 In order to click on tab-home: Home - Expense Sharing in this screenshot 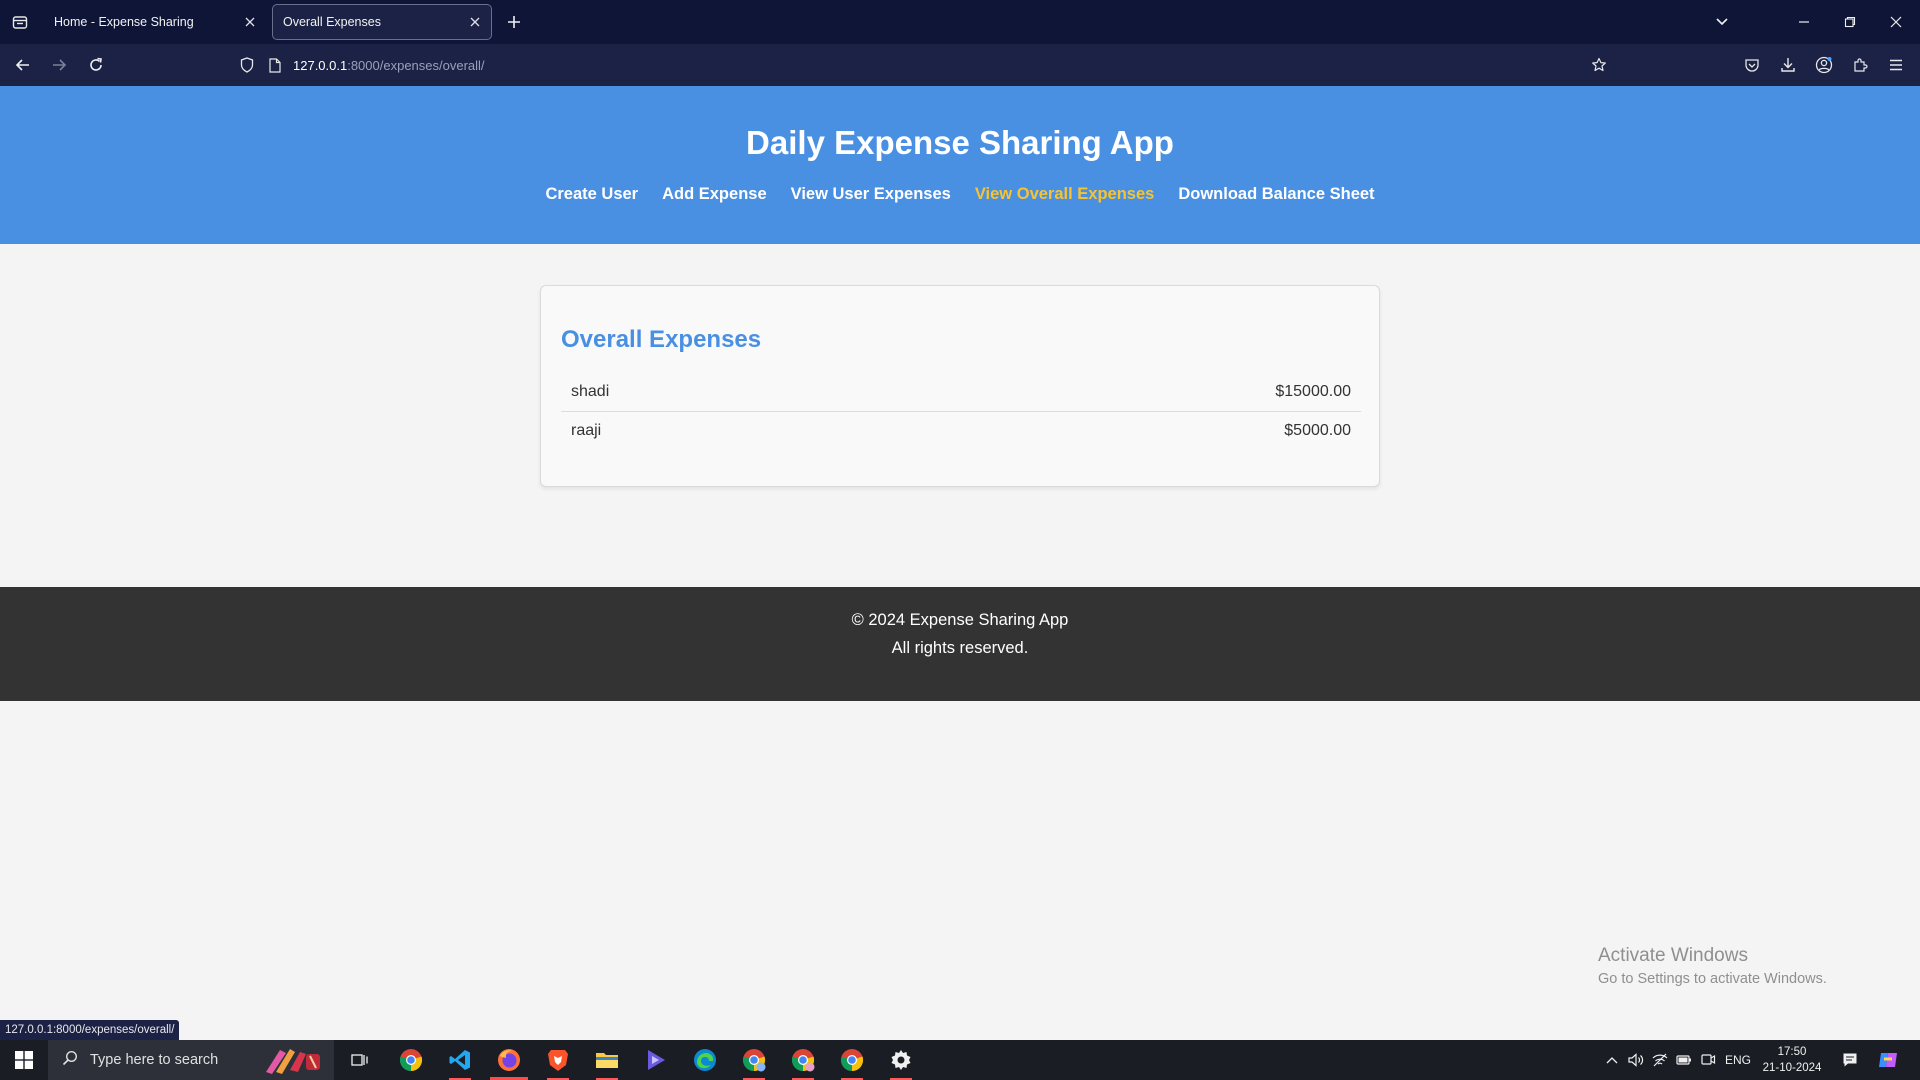, I will do `click(155, 22)`.